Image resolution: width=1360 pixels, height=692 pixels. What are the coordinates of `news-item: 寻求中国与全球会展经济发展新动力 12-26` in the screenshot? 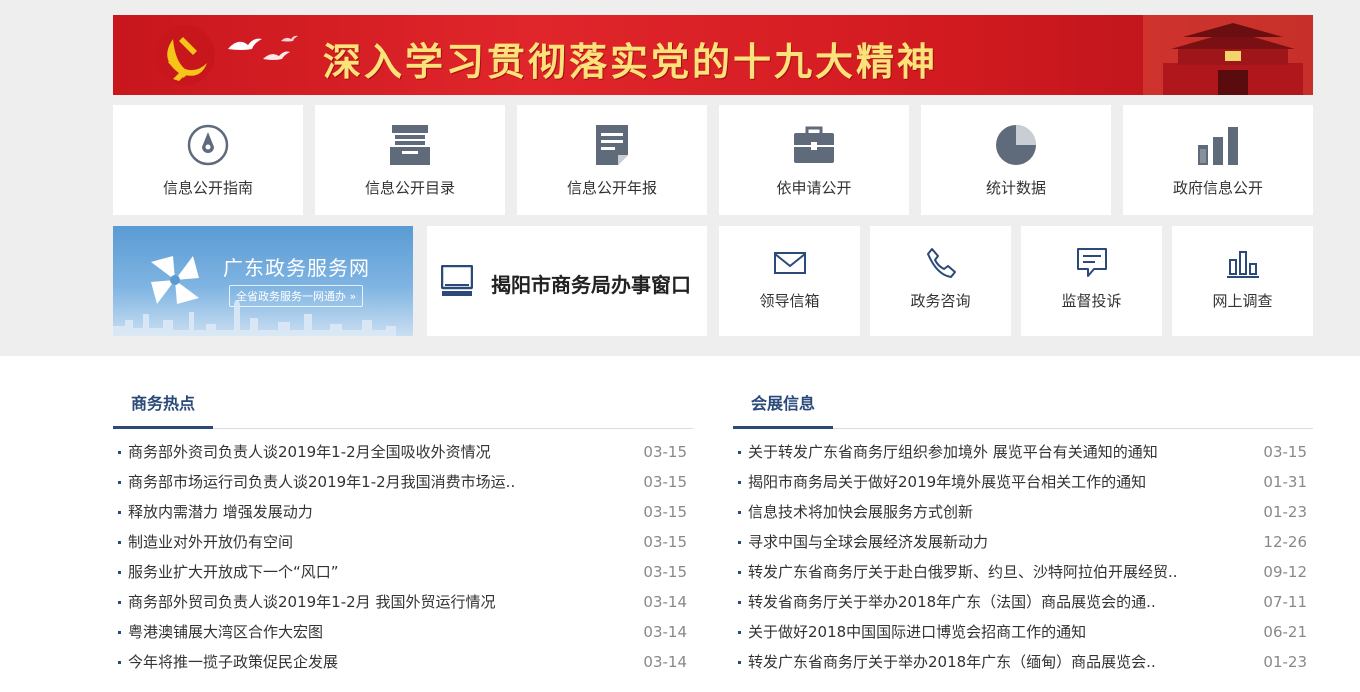 It's located at (1023, 542).